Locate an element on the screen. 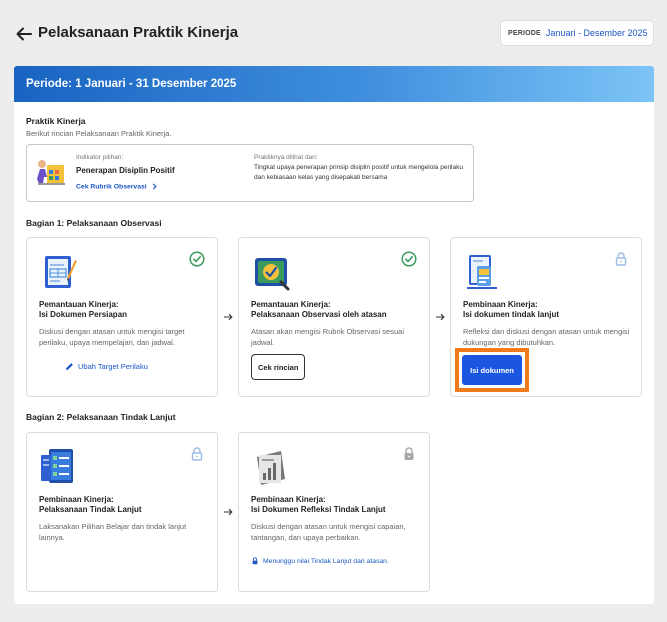 The width and height of the screenshot is (667, 622). report-chart-illustration-icon is located at coordinates (271, 468).